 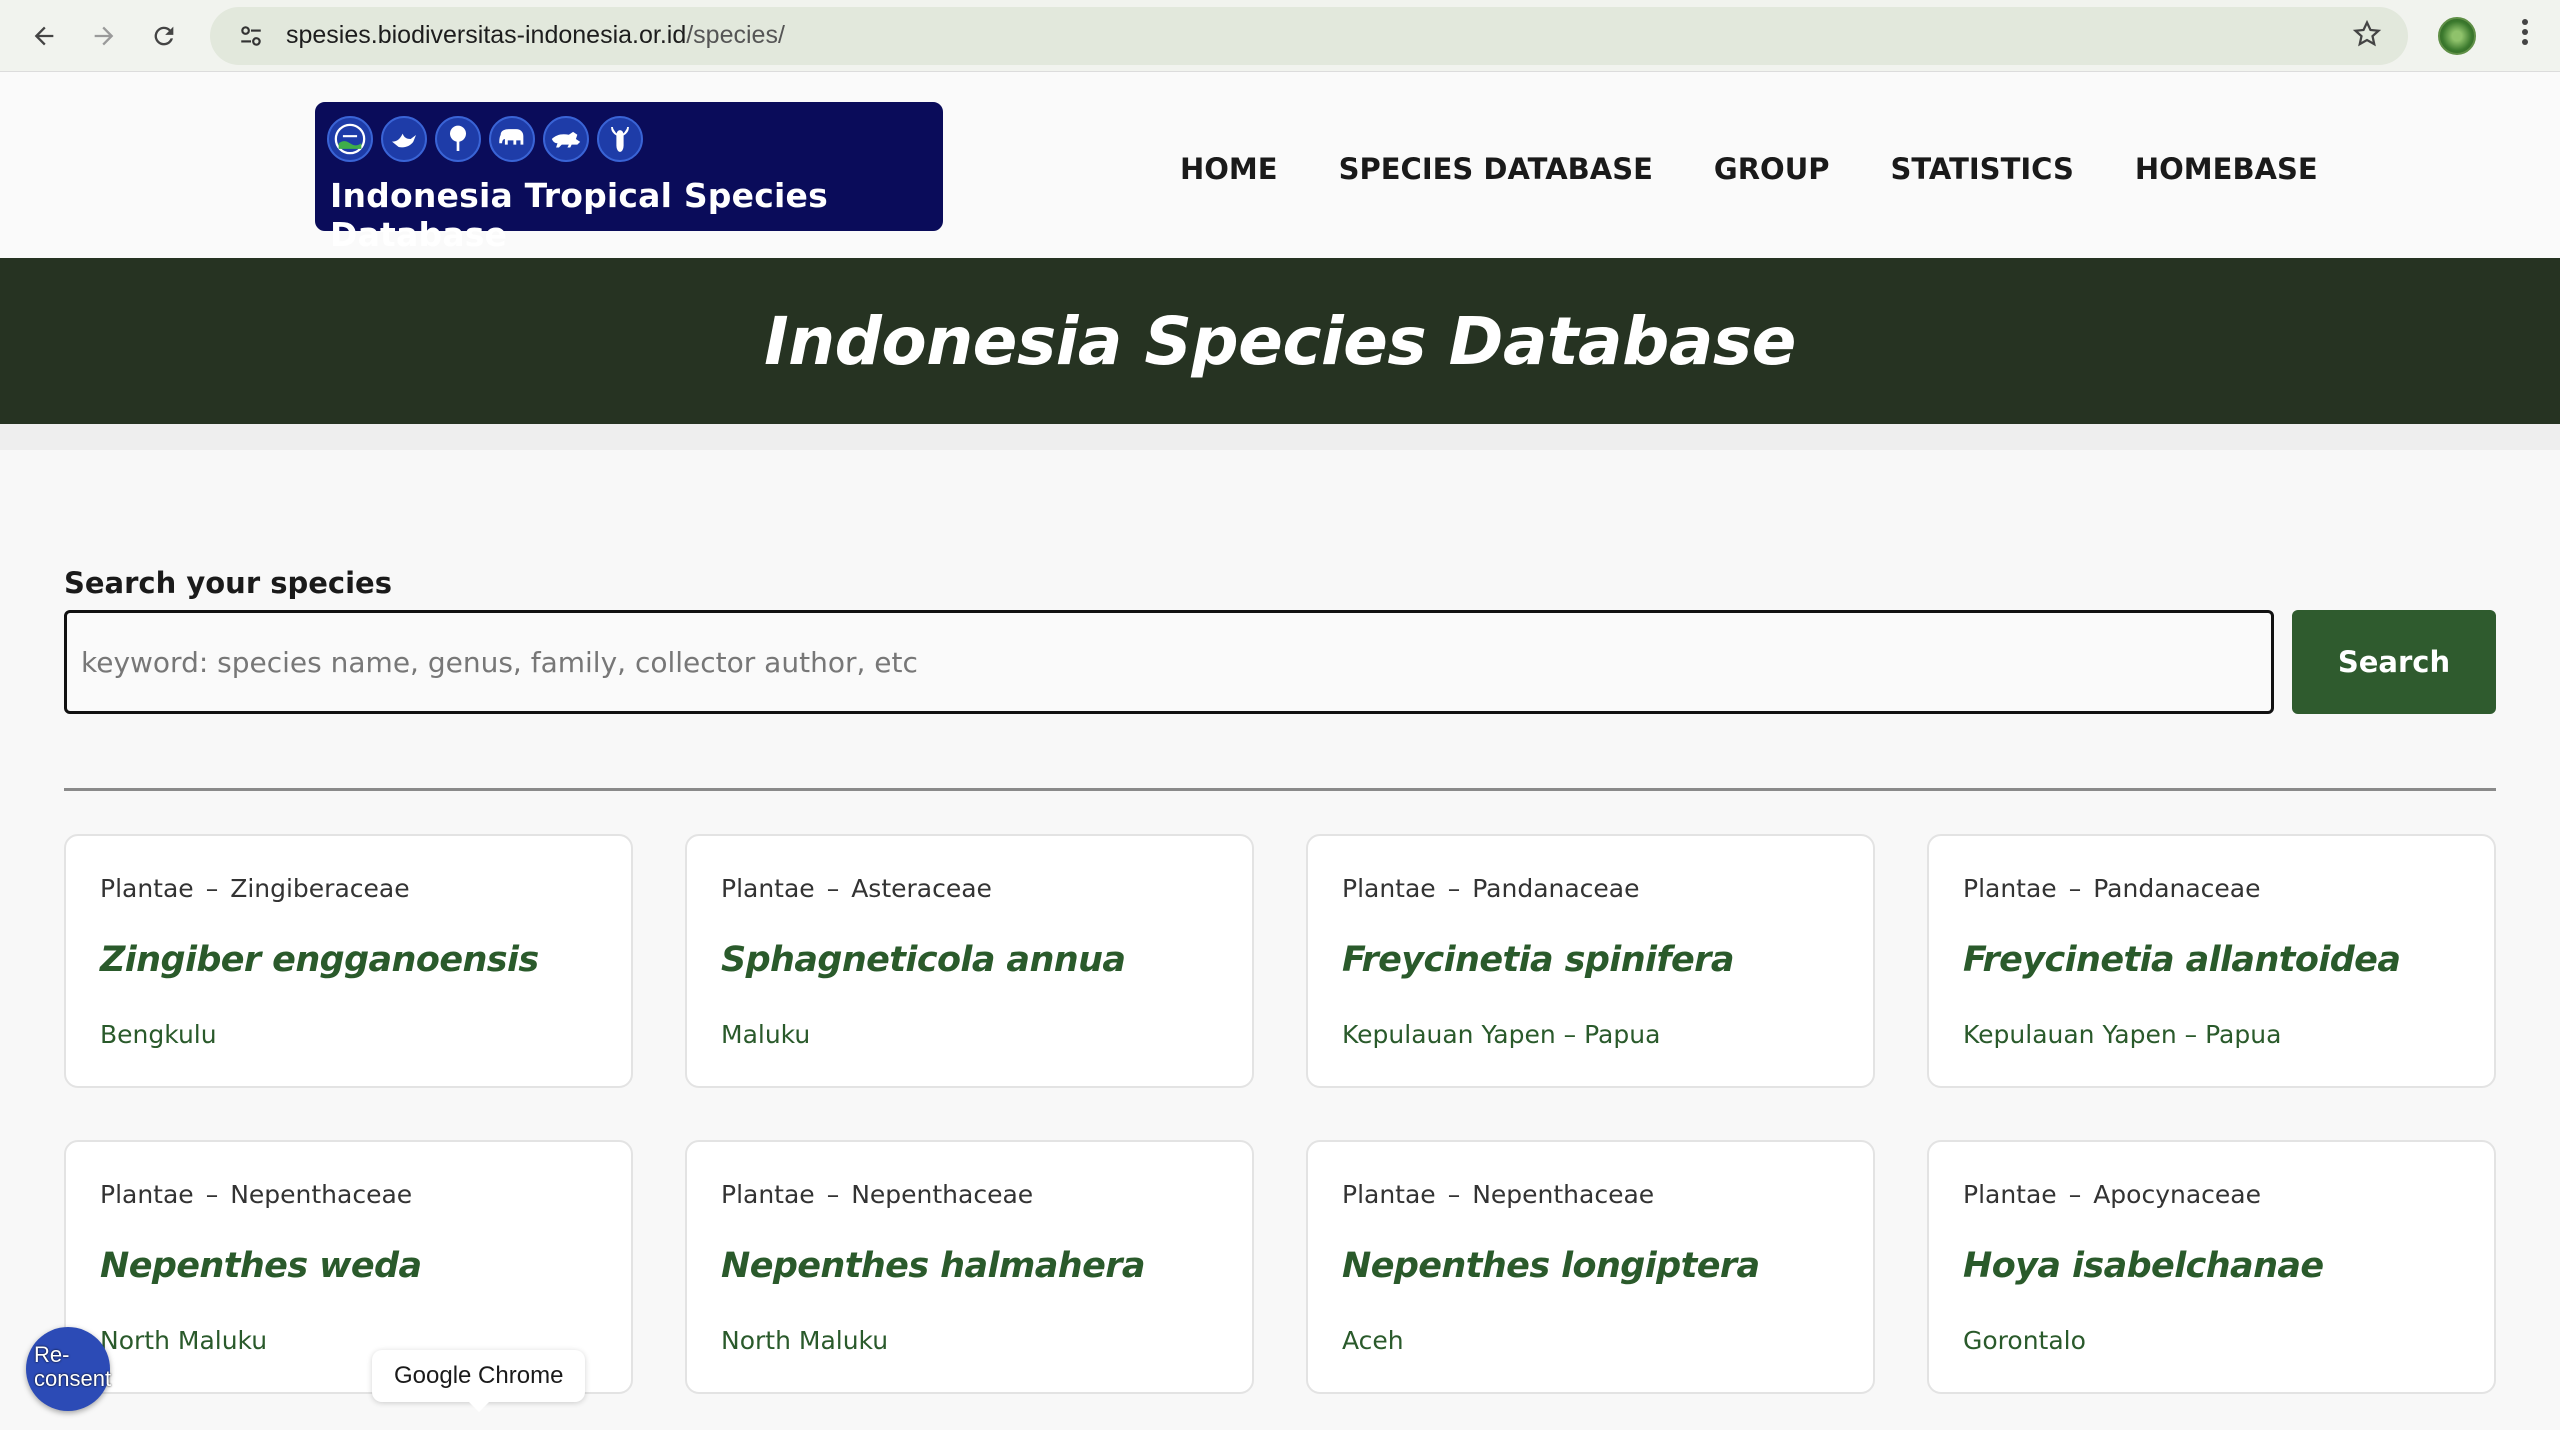 I want to click on reconsent-button: Re-consent, so click(x=69, y=1369).